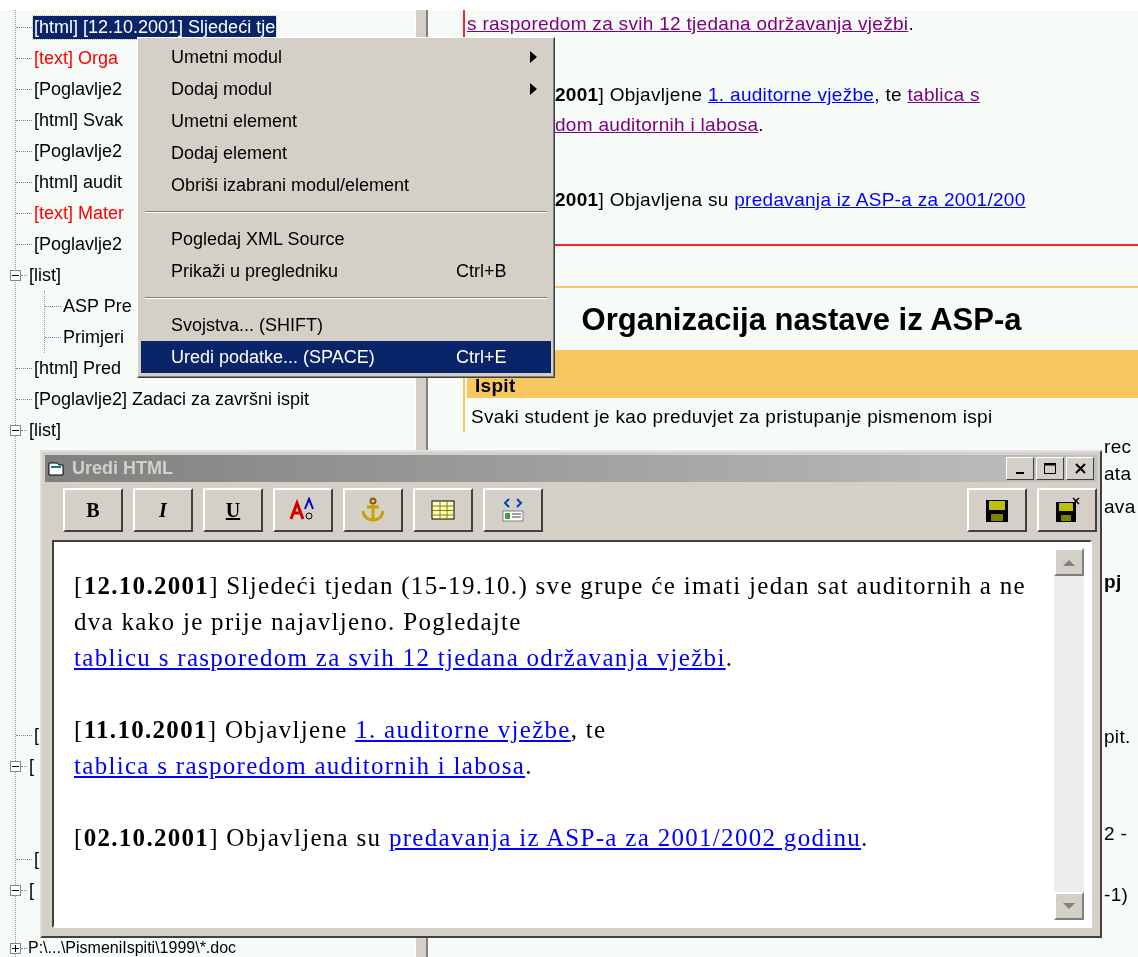 This screenshot has width=1138, height=957. I want to click on tree-item: [html] audit, so click(78, 182).